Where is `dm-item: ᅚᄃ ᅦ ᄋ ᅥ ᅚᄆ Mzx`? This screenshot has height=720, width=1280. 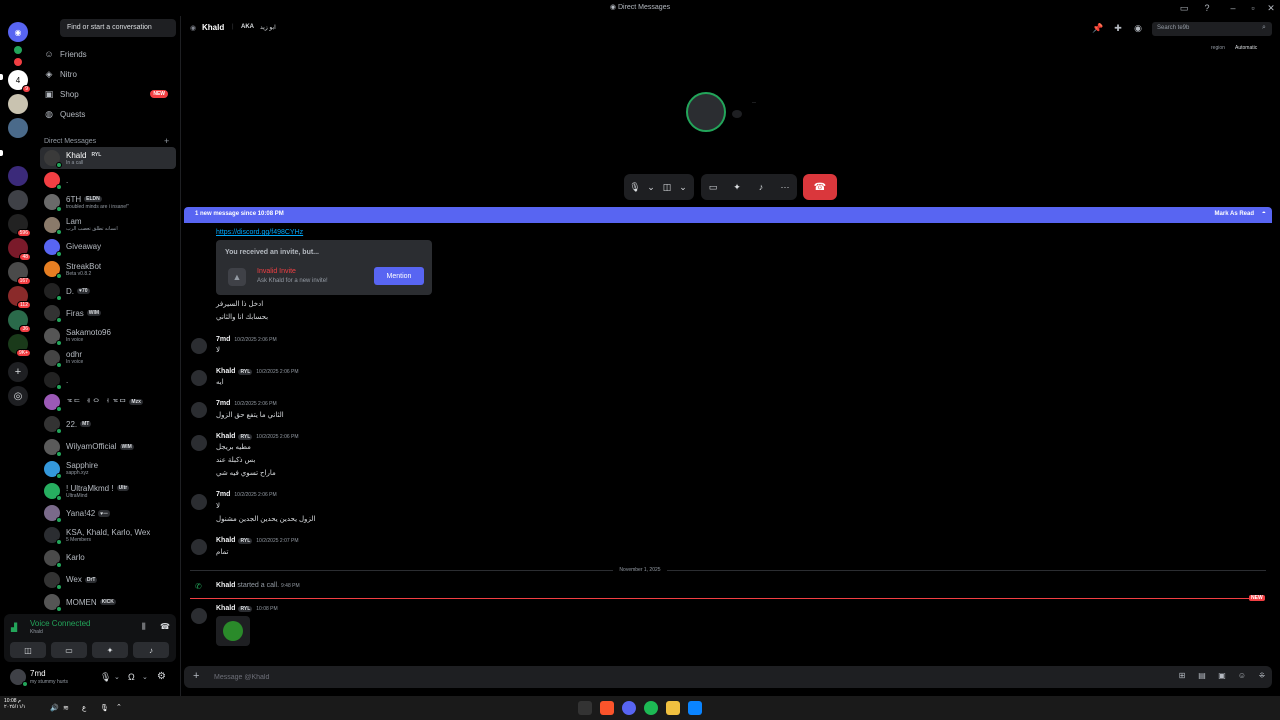
dm-item: ᅚᄃ ᅦ ᄋ ᅥ ᅚᄆ Mzx is located at coordinates (108, 402).